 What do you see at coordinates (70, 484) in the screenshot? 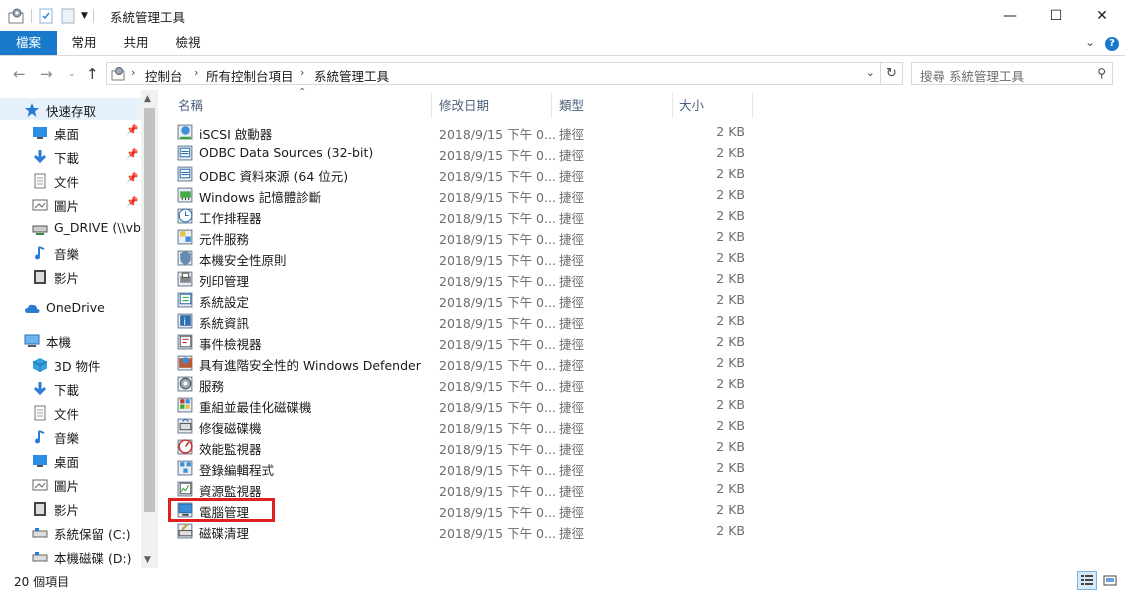
I see `nav-item: 圖片` at bounding box center [70, 484].